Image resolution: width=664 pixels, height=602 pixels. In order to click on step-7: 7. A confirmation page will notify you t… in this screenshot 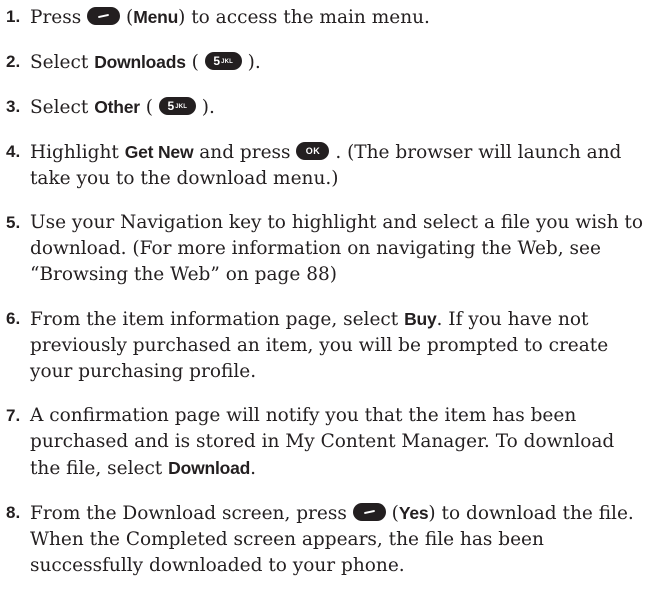, I will do `click(328, 442)`.